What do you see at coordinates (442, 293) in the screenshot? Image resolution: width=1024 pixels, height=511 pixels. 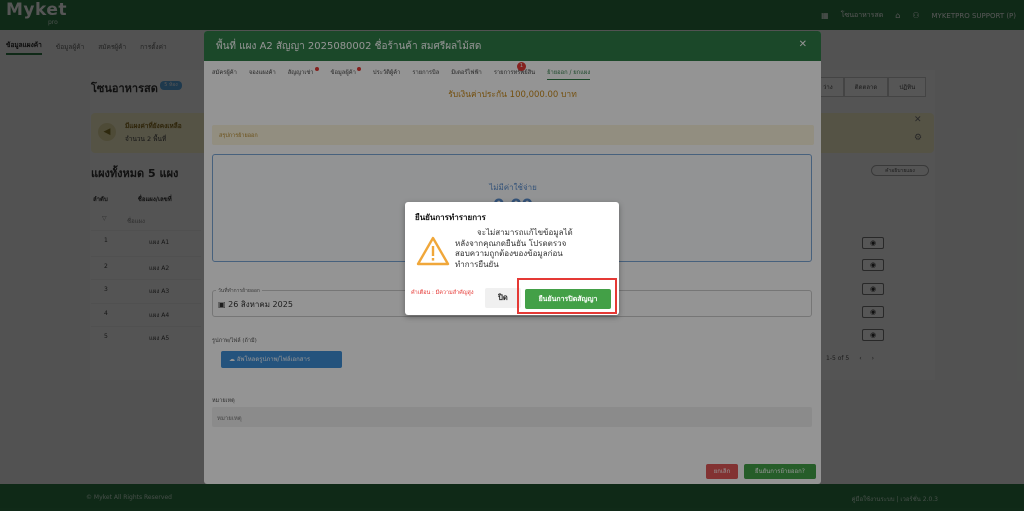 I see `importance-warning: คำเตือน : มีความสำคัญสูง` at bounding box center [442, 293].